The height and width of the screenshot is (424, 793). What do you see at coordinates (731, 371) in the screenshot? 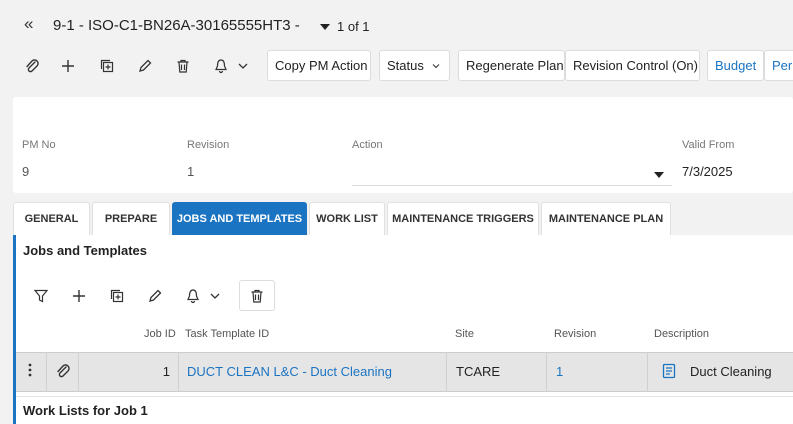
I see `description-cell: Duct Cleaning` at bounding box center [731, 371].